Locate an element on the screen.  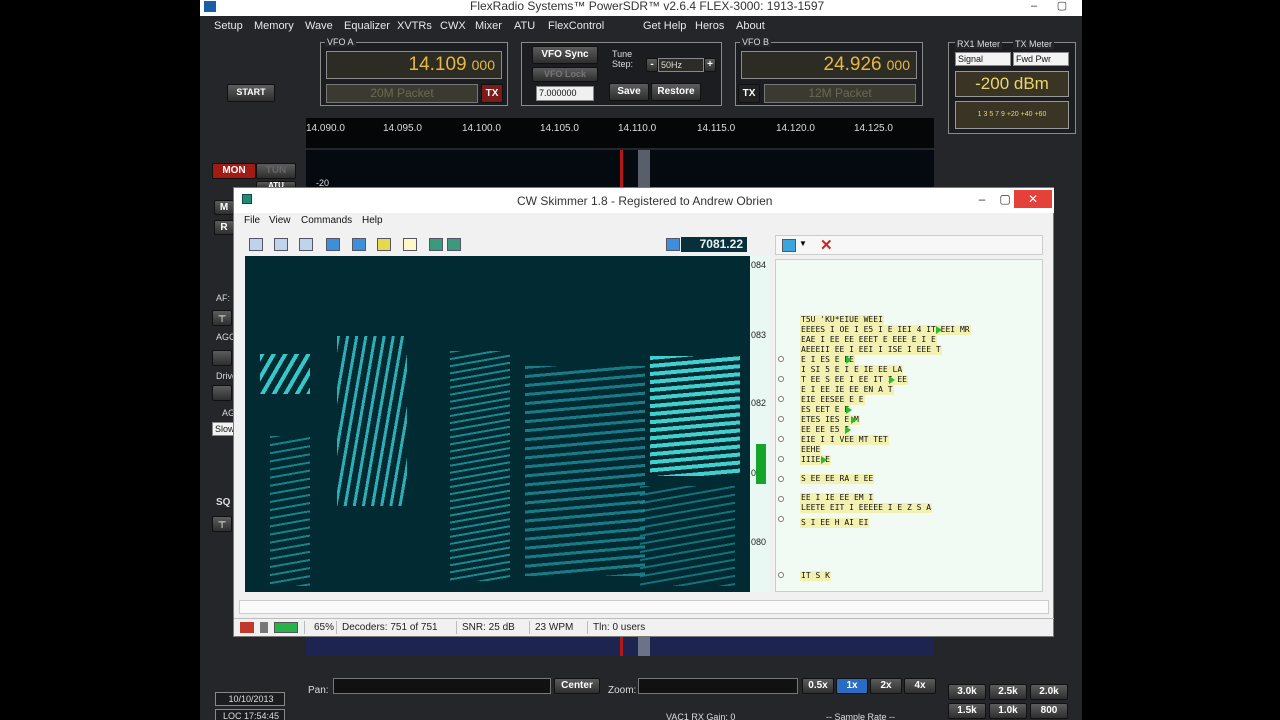
start-button: START is located at coordinates (251, 93).